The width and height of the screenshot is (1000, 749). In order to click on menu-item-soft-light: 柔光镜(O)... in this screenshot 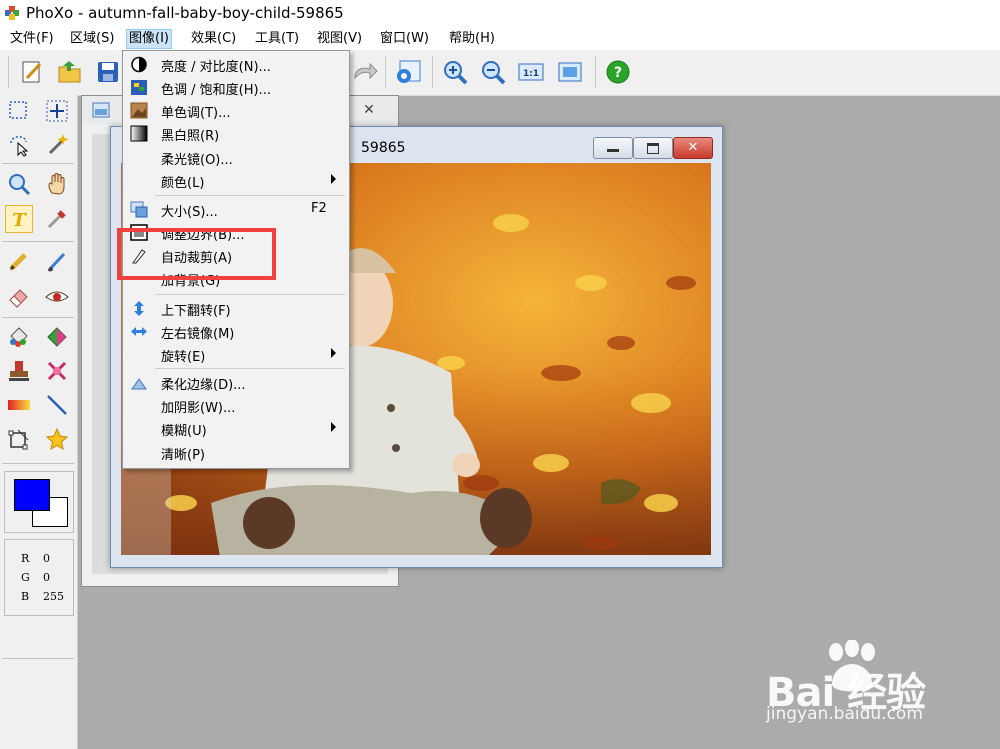, I will do `click(236, 157)`.